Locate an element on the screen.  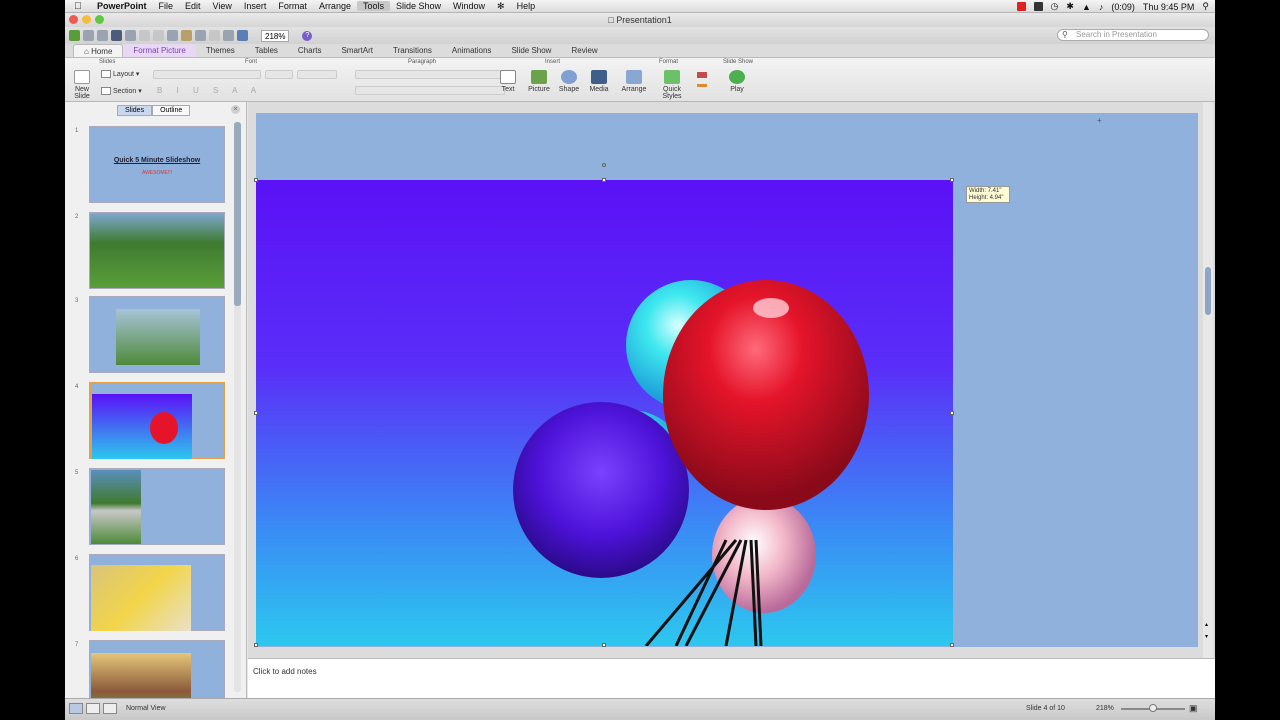
zoom-dropdown: 218% is located at coordinates (275, 35).